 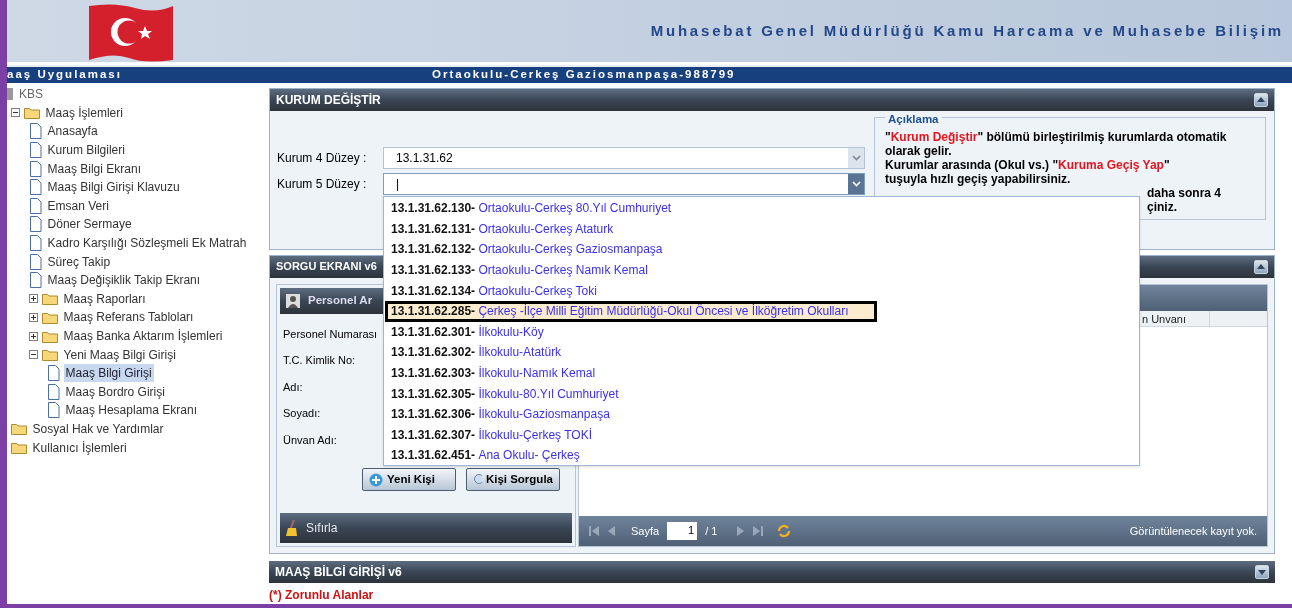 I want to click on field-label: T.C. Kimlik No:, so click(x=319, y=361).